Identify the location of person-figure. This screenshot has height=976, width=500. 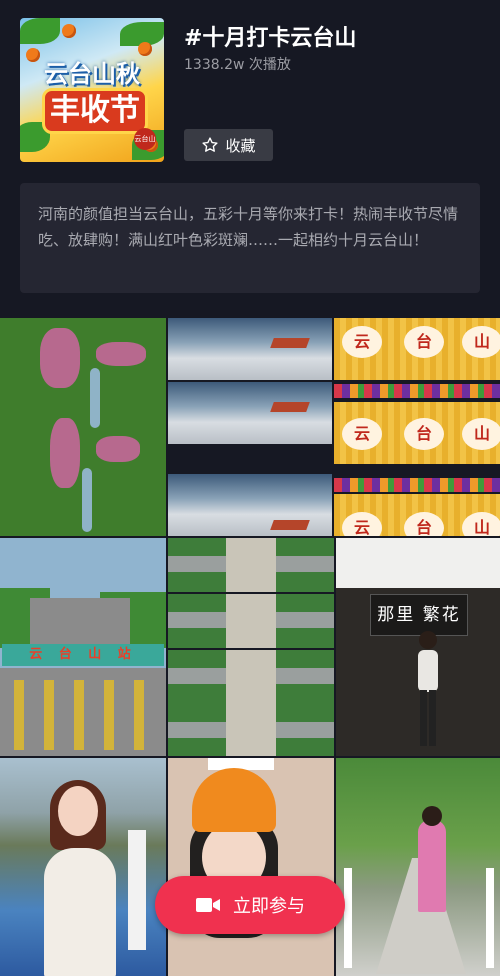
(428, 688).